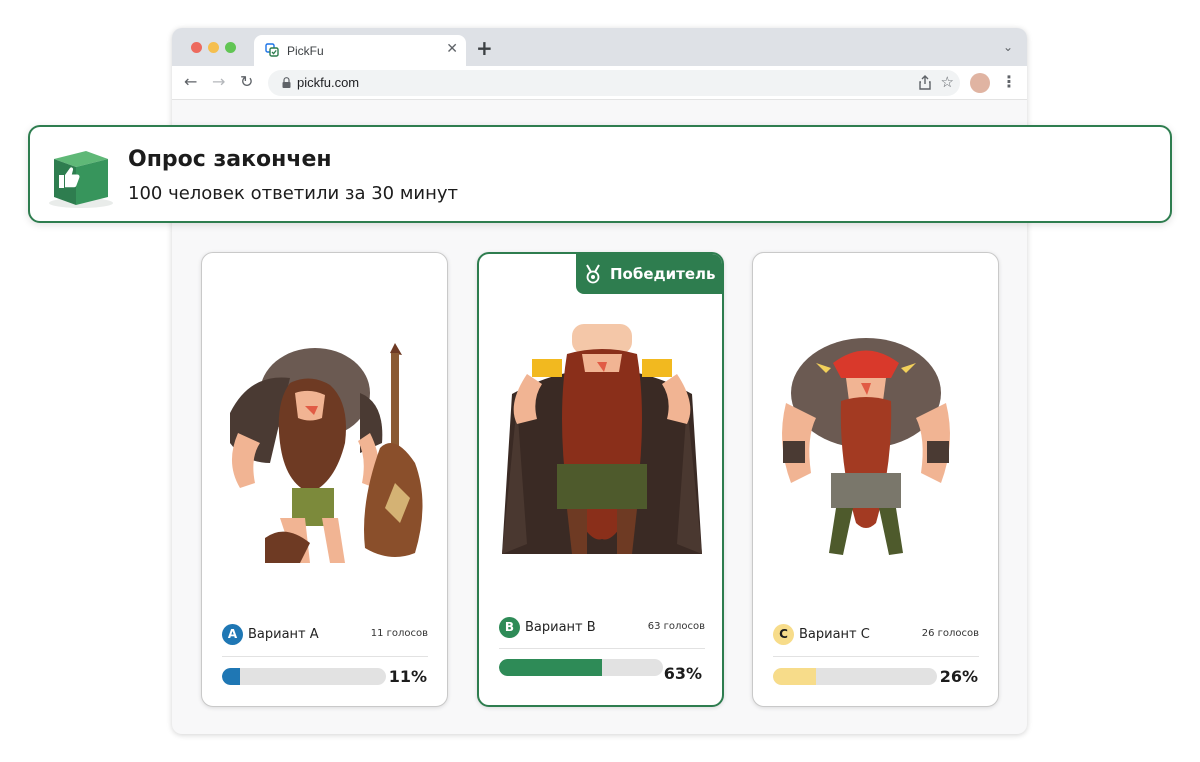 The width and height of the screenshot is (1200, 762). What do you see at coordinates (286, 82) in the screenshot?
I see `lock-icon` at bounding box center [286, 82].